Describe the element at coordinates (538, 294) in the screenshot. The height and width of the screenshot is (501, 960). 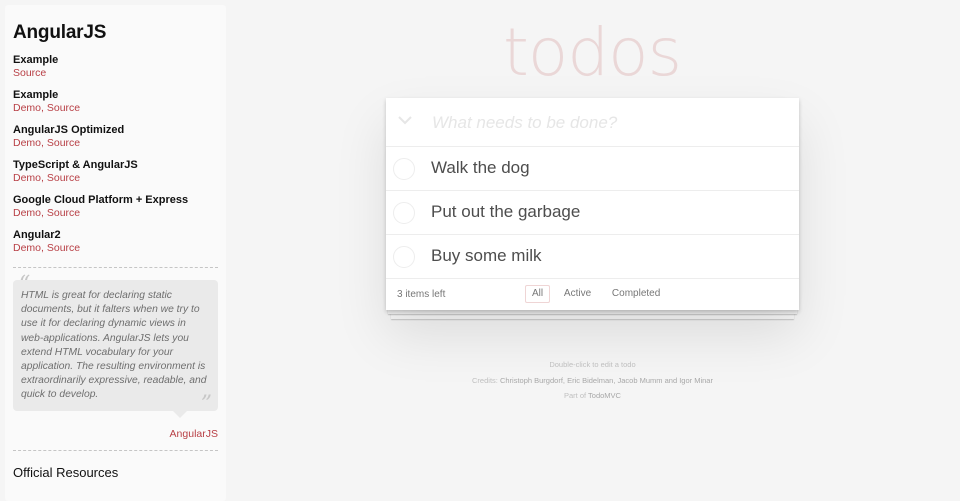
I see `filter-all: All` at that location.